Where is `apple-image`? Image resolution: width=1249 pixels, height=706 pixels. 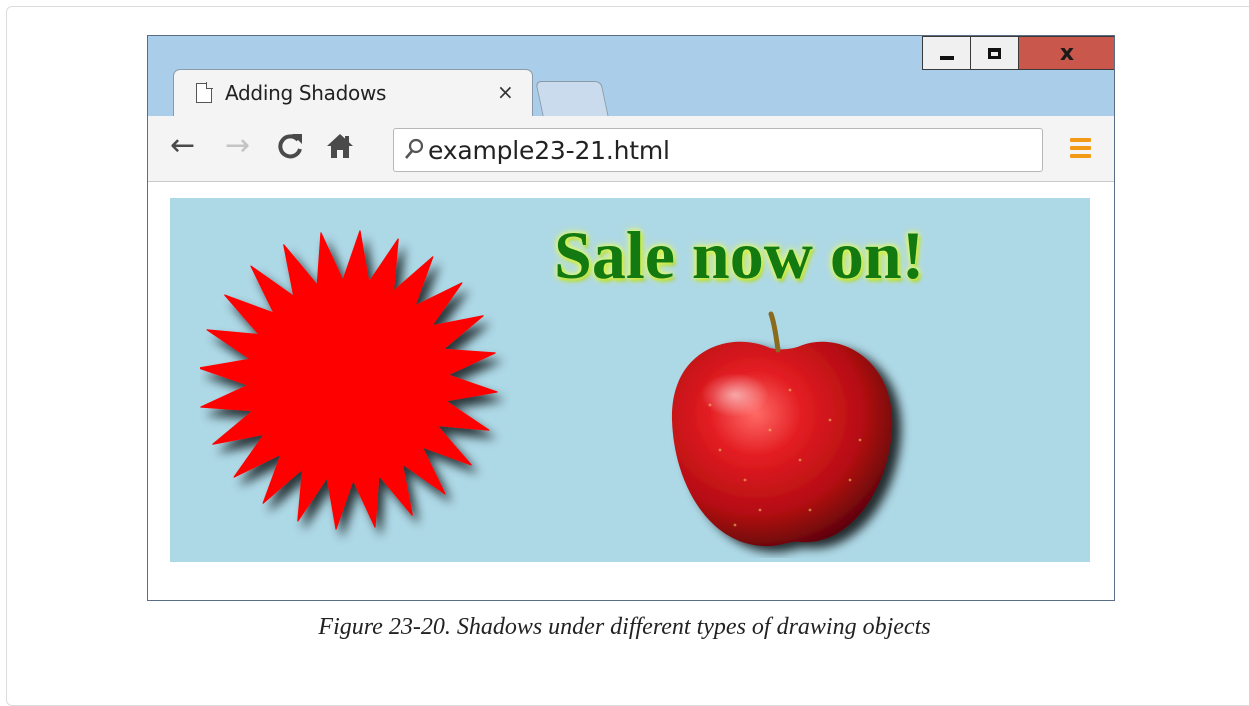
apple-image is located at coordinates (782, 429).